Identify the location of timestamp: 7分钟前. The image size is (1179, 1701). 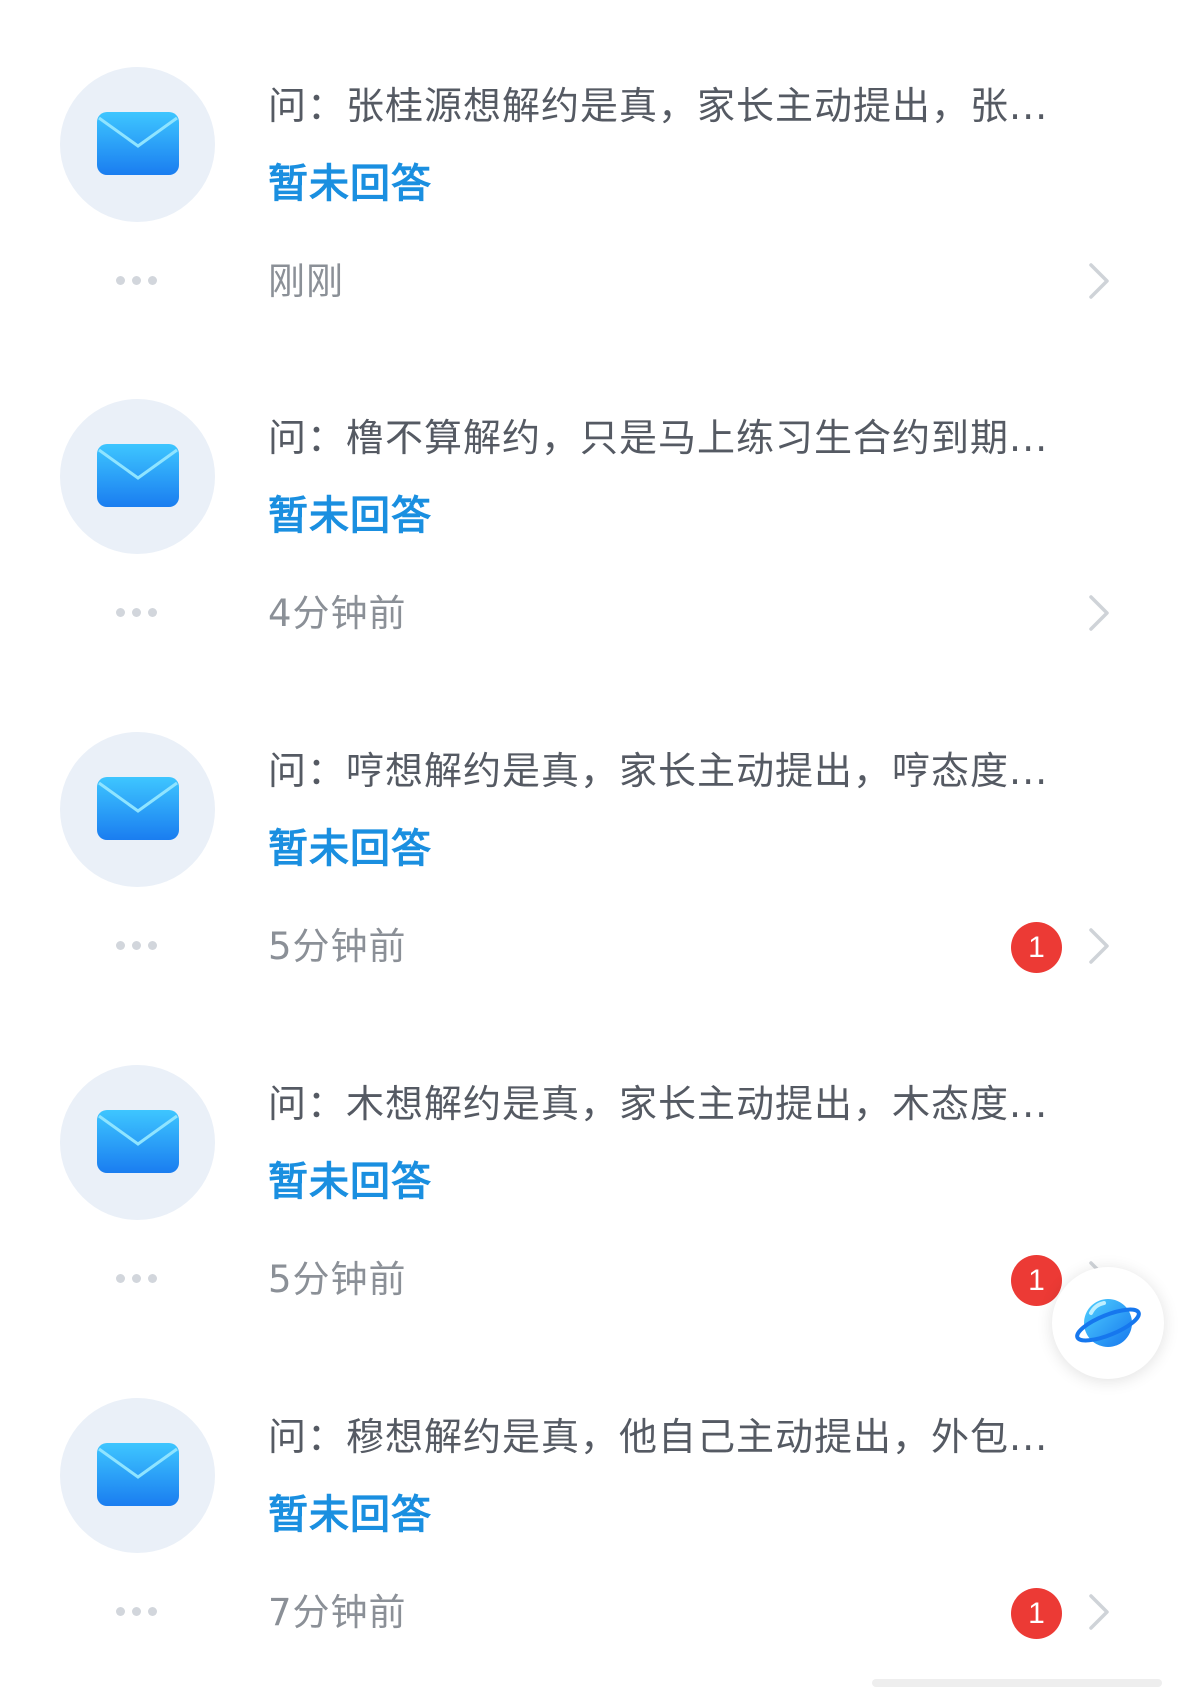
(337, 1612).